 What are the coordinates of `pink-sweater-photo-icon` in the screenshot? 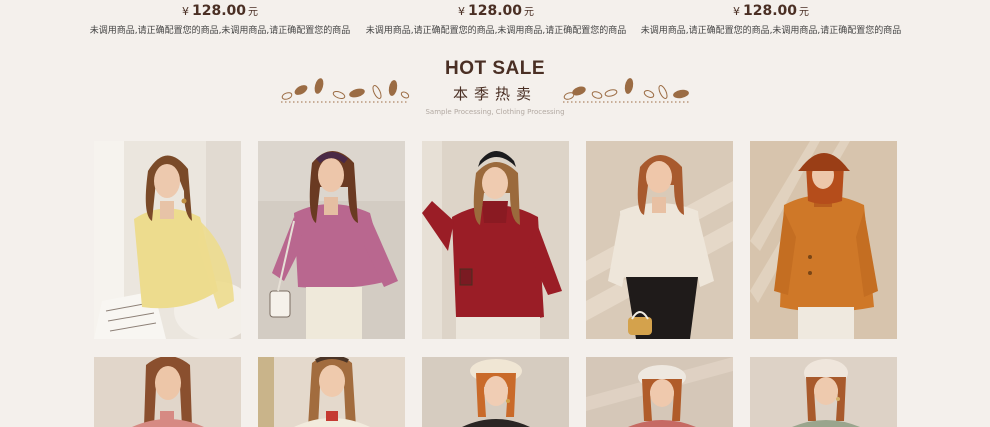 It's located at (331, 240).